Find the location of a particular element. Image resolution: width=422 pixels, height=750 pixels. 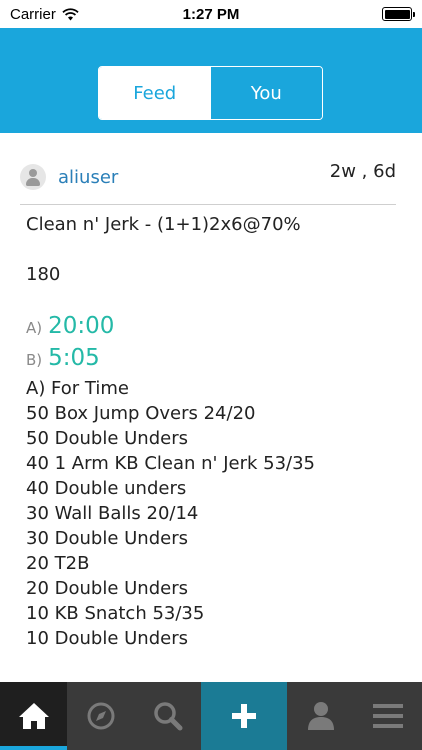

menu-icon is located at coordinates (388, 716).